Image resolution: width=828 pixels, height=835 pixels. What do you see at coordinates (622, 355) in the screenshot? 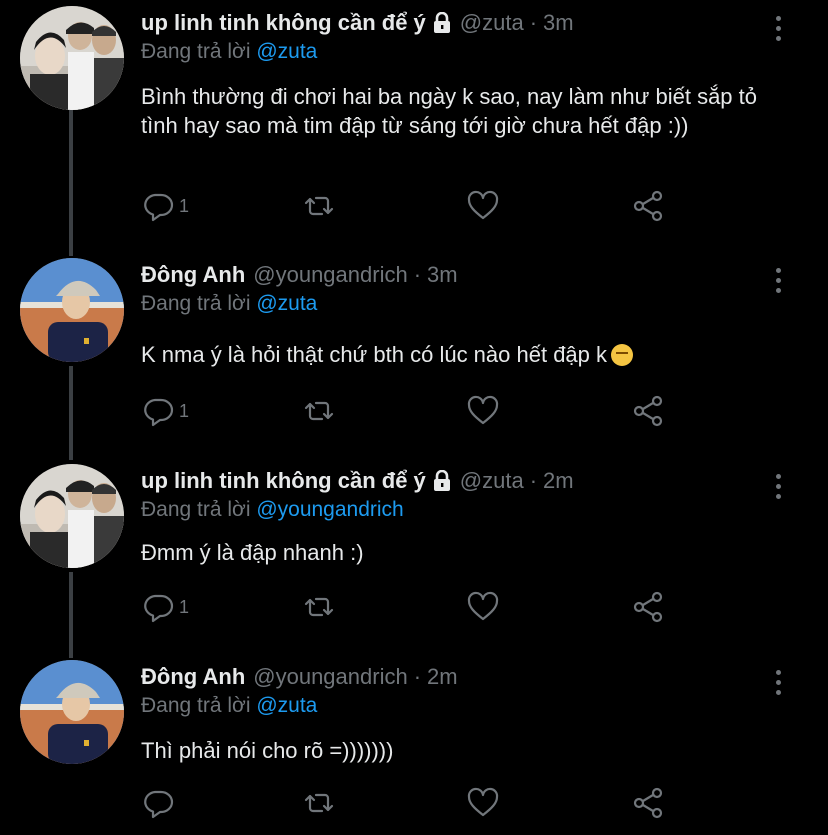
I see `shushing-face-emoji` at bounding box center [622, 355].